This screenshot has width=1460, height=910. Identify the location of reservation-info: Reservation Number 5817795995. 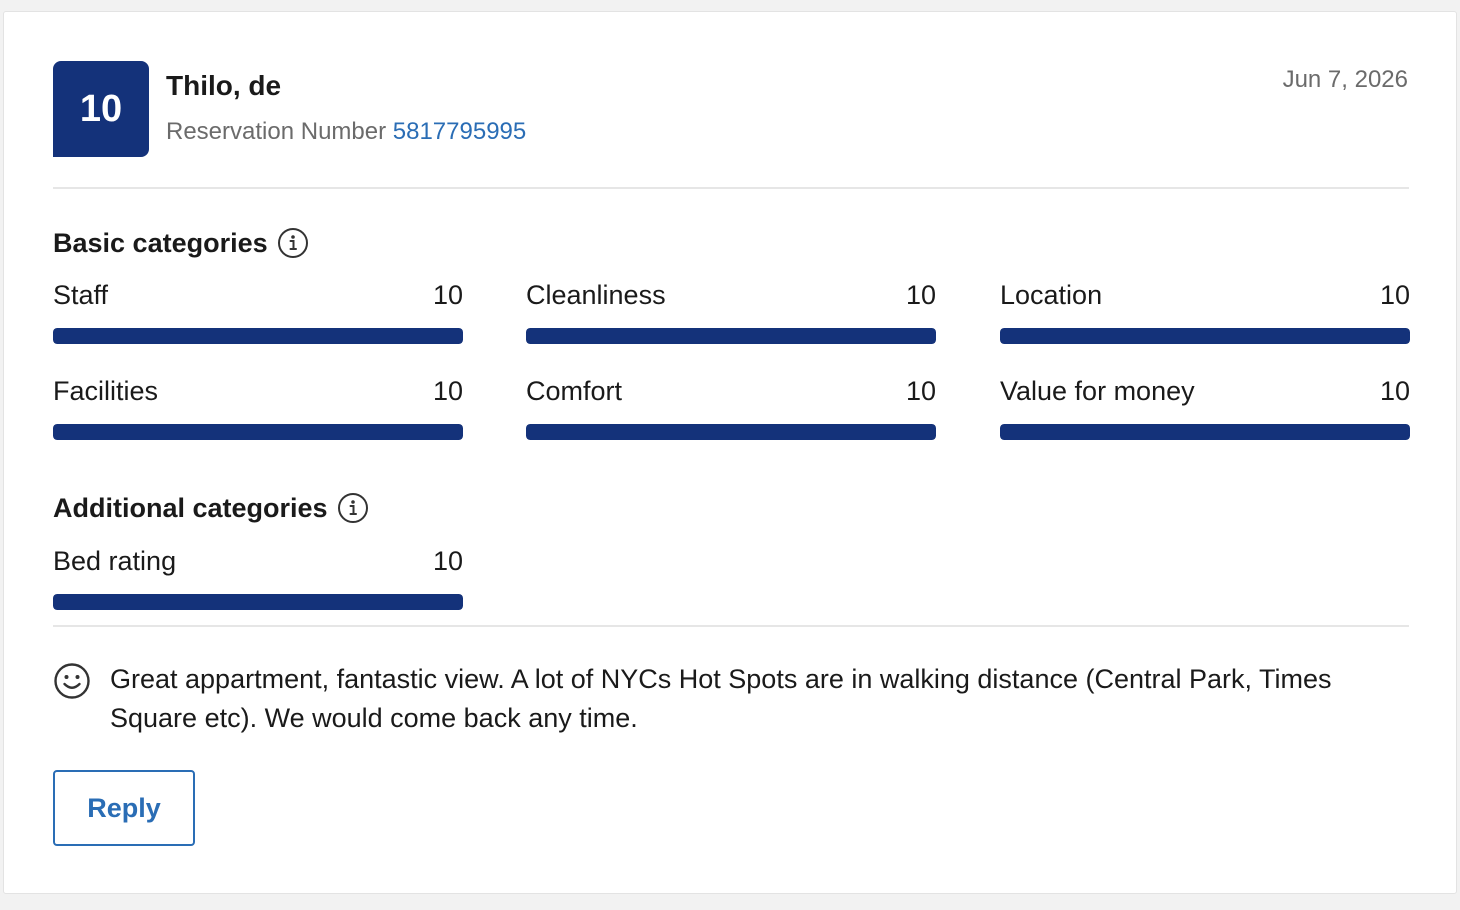
(346, 132).